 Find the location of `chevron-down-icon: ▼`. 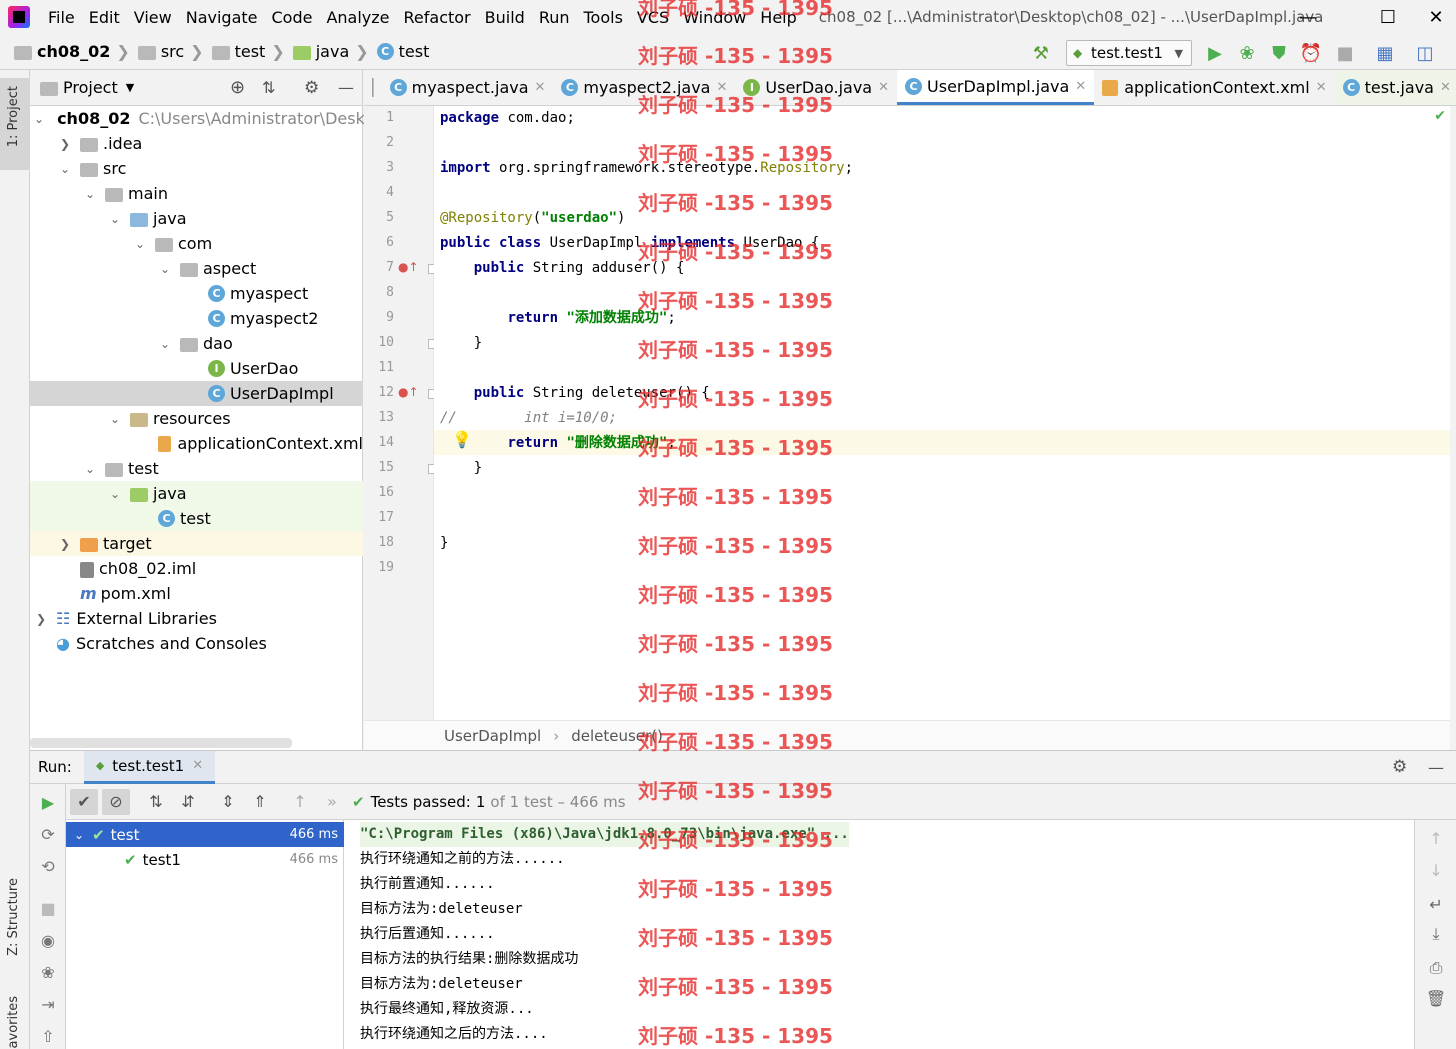

chevron-down-icon: ▼ is located at coordinates (130, 87).